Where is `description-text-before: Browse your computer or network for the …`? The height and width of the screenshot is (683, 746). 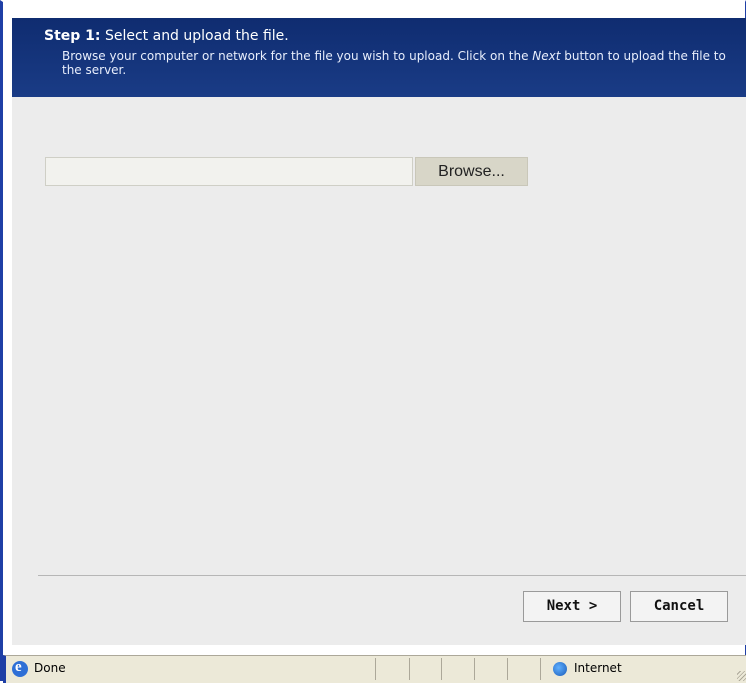 description-text-before: Browse your computer or network for the … is located at coordinates (297, 56).